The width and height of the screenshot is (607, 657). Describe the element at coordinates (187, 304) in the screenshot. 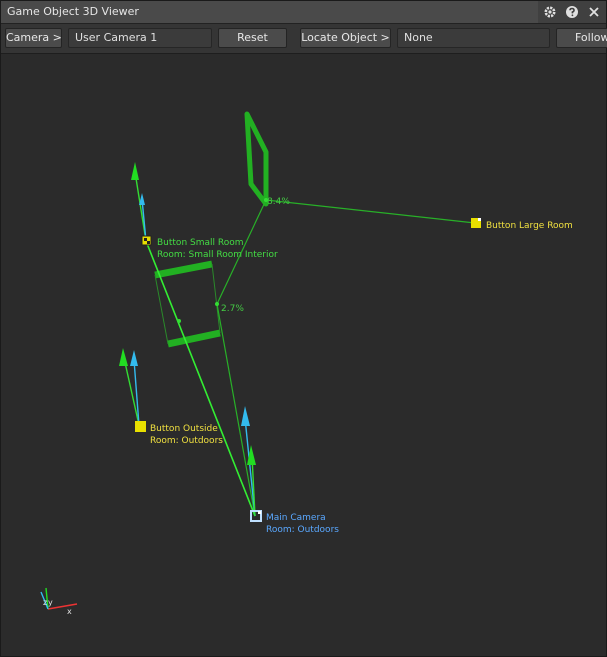

I see `portal-frame-middle` at that location.